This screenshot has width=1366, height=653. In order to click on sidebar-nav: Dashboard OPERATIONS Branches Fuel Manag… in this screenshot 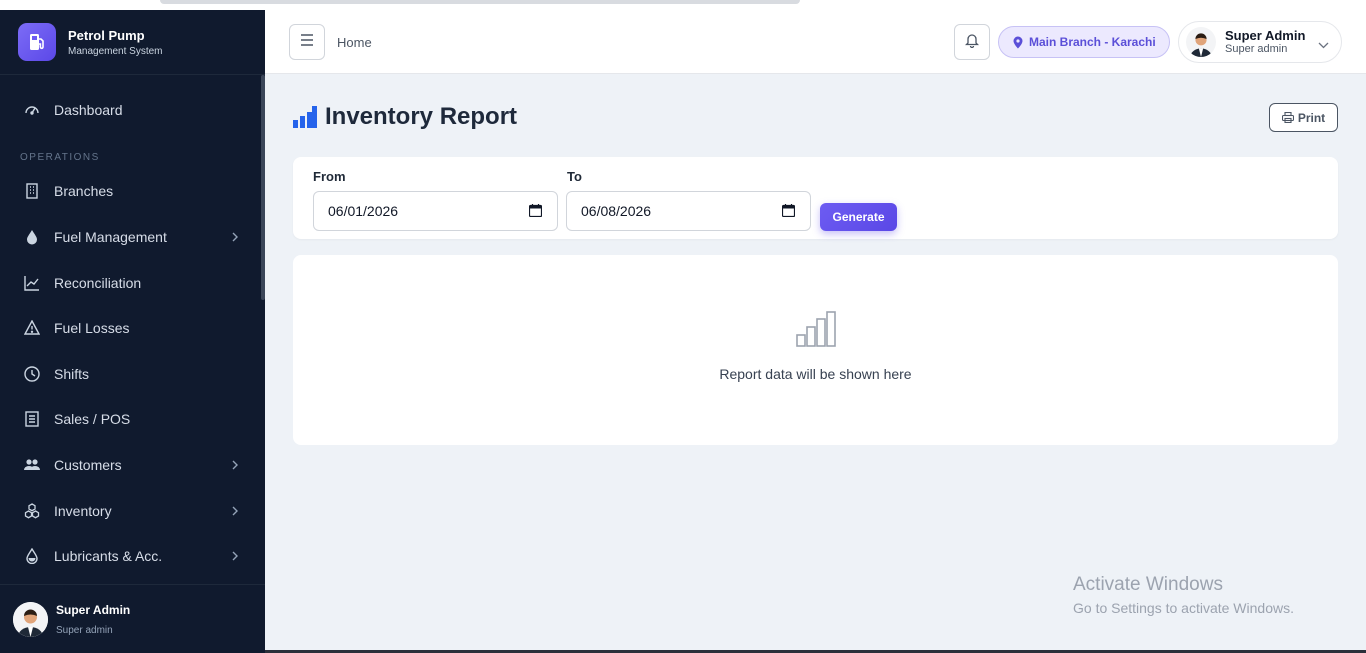, I will do `click(132, 327)`.